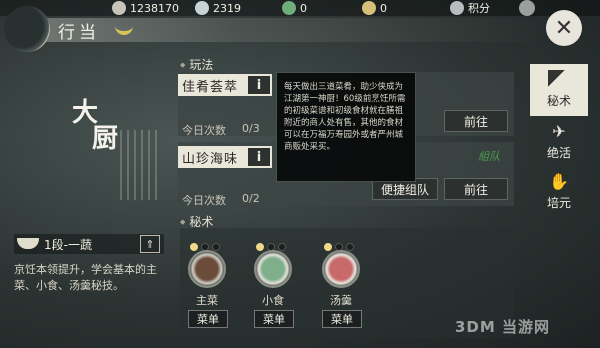 This screenshot has width=600, height=348. I want to click on jade-icon, so click(289, 8).